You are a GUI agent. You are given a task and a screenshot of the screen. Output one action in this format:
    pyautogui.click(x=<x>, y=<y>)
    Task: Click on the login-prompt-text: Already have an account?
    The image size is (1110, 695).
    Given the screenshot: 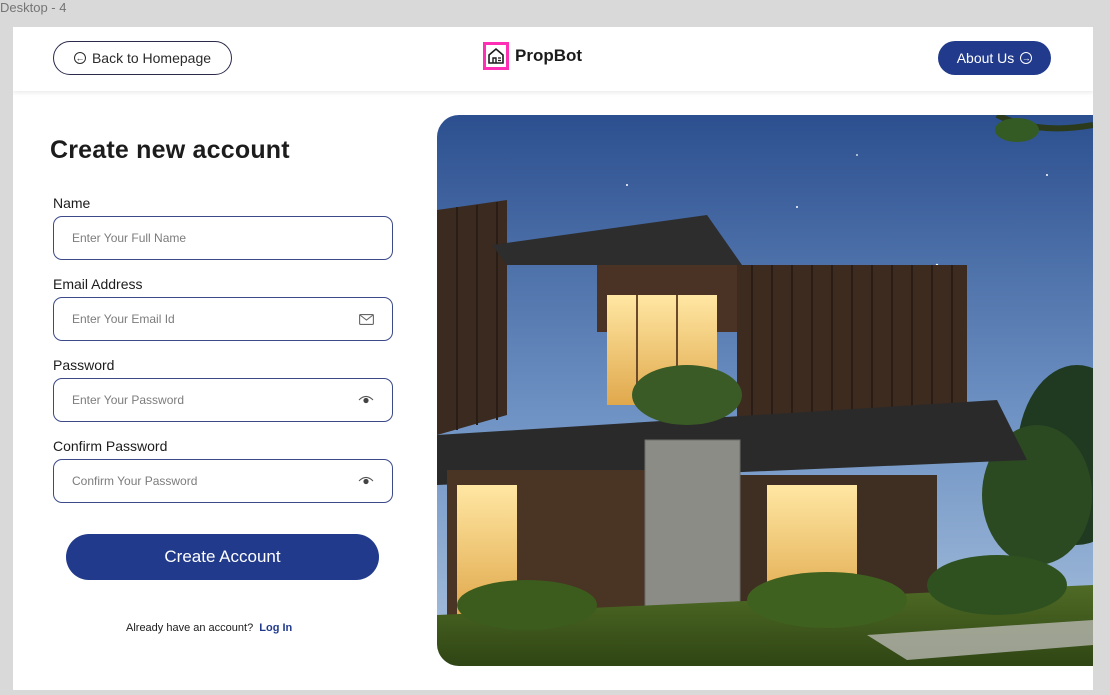 What is the action you would take?
    pyautogui.click(x=190, y=628)
    